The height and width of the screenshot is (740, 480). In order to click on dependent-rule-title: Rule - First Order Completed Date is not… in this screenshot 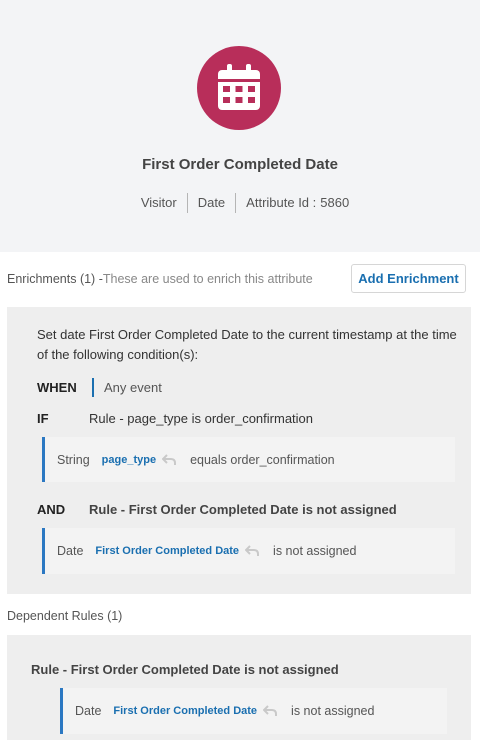, I will do `click(185, 669)`.